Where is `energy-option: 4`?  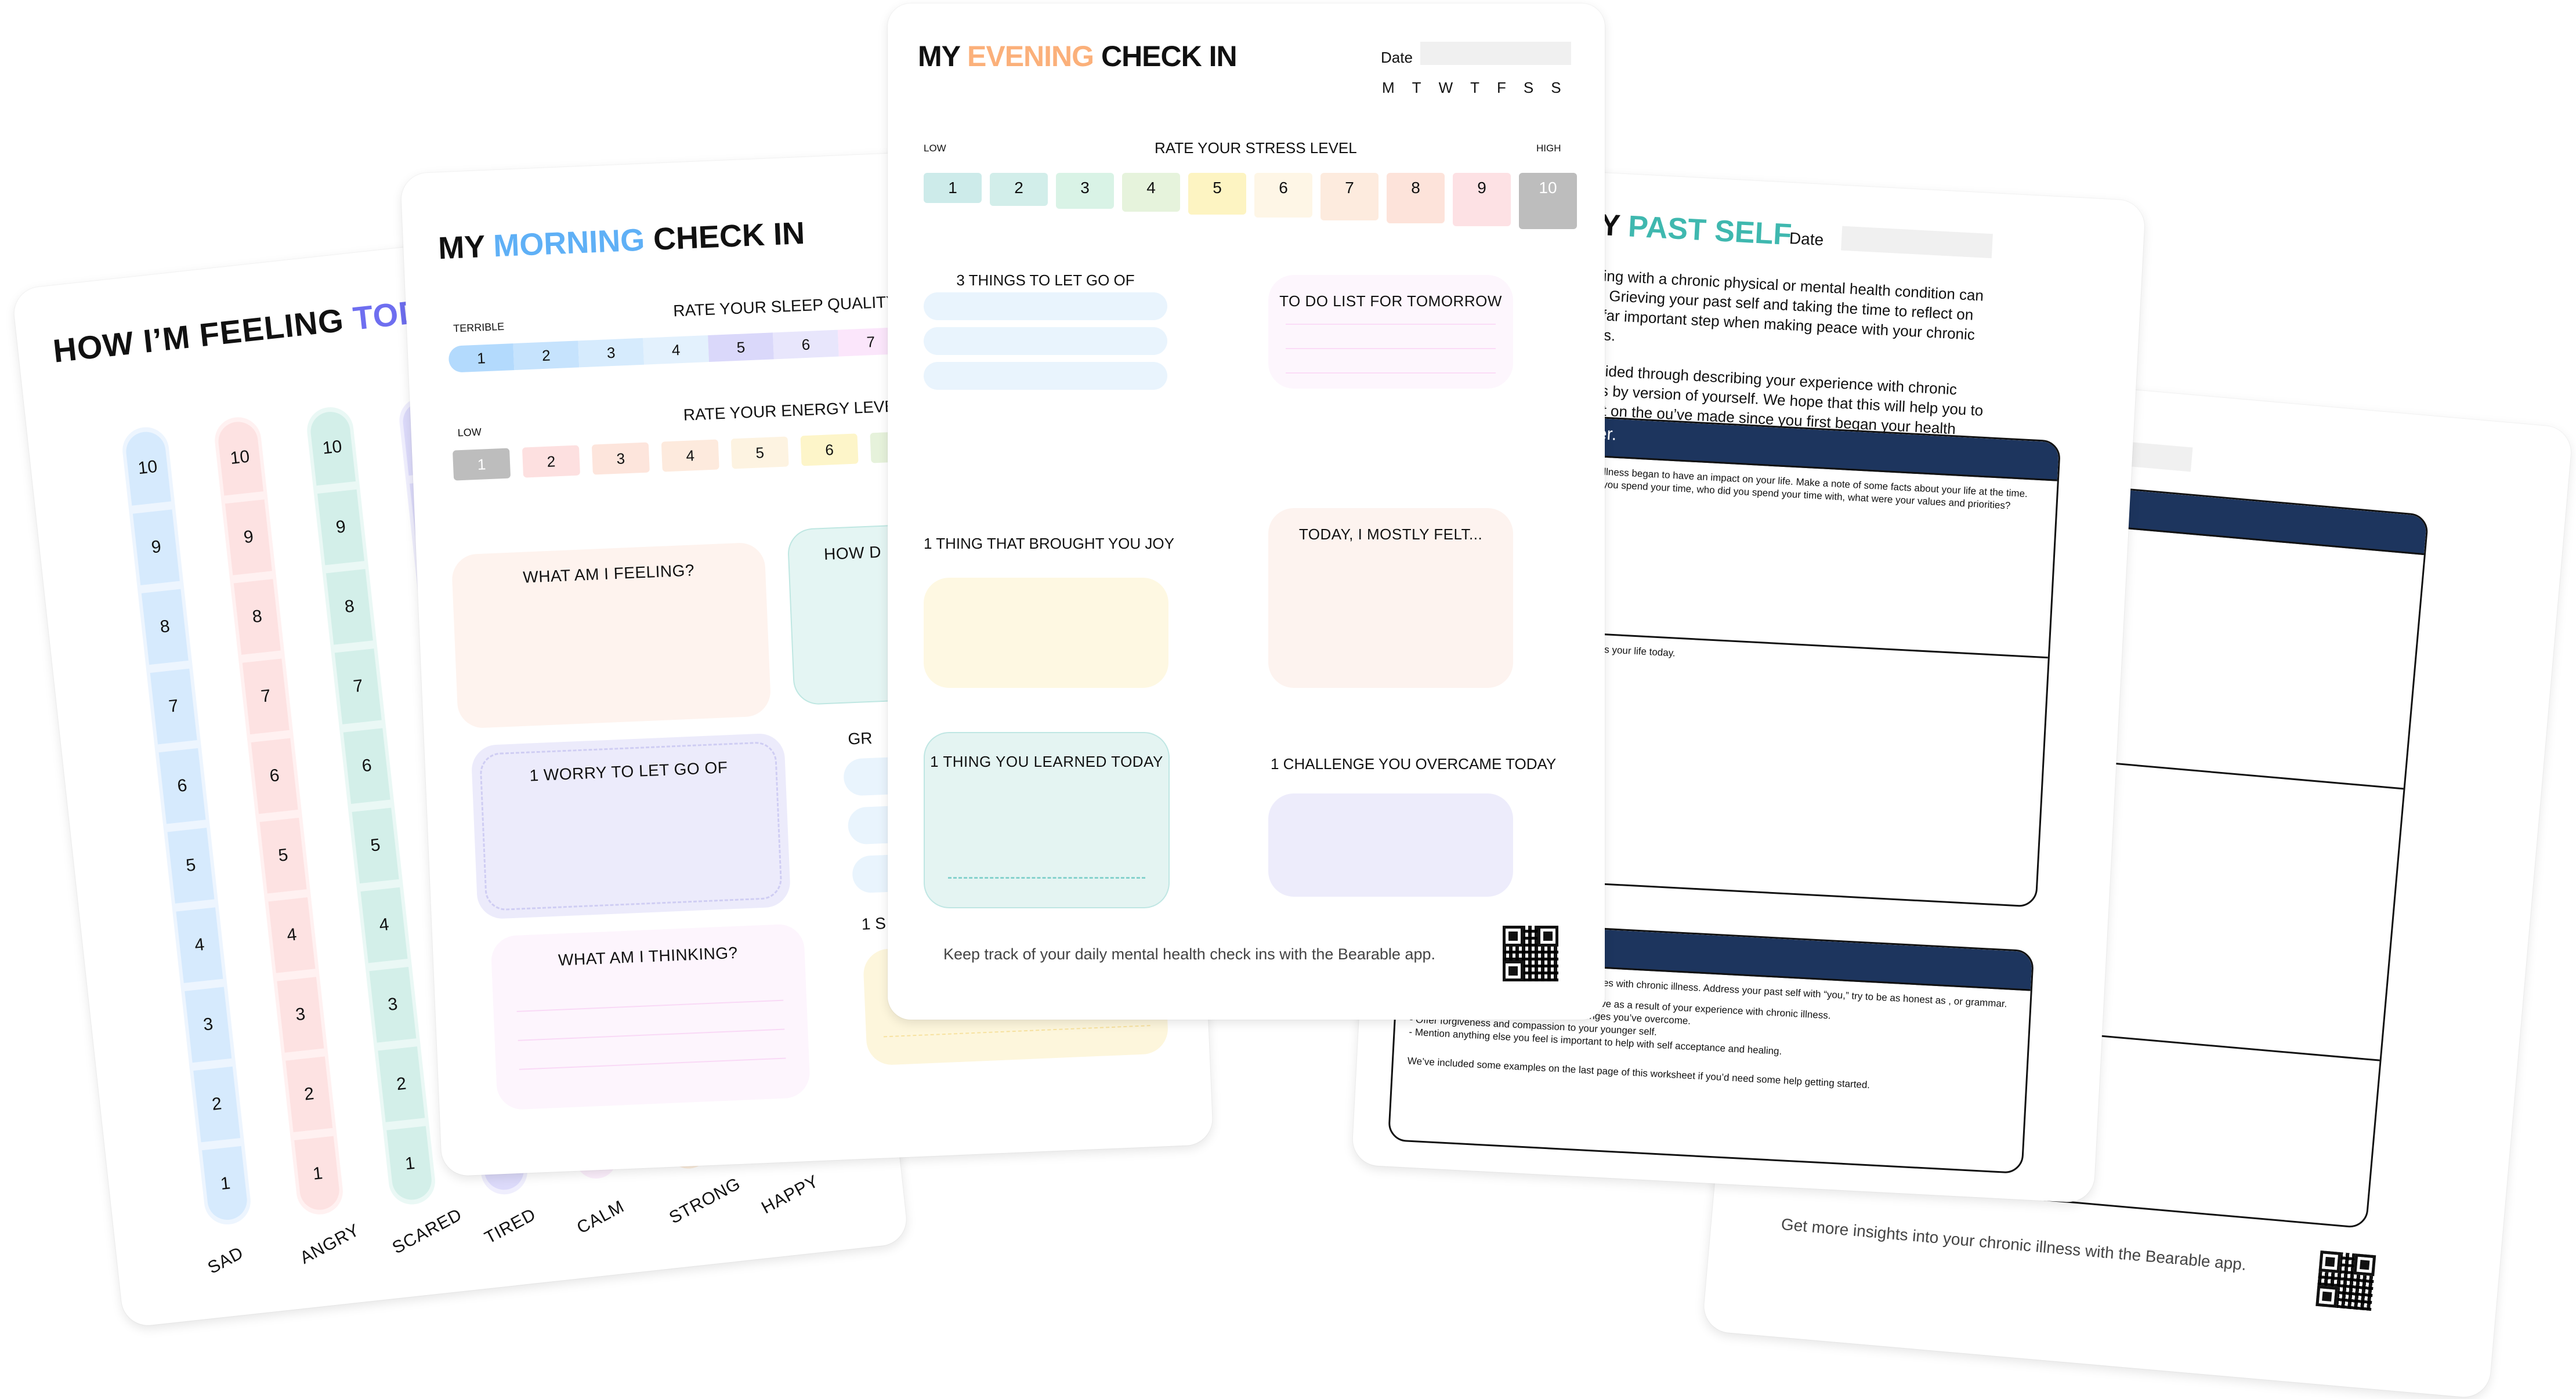 energy-option: 4 is located at coordinates (690, 456).